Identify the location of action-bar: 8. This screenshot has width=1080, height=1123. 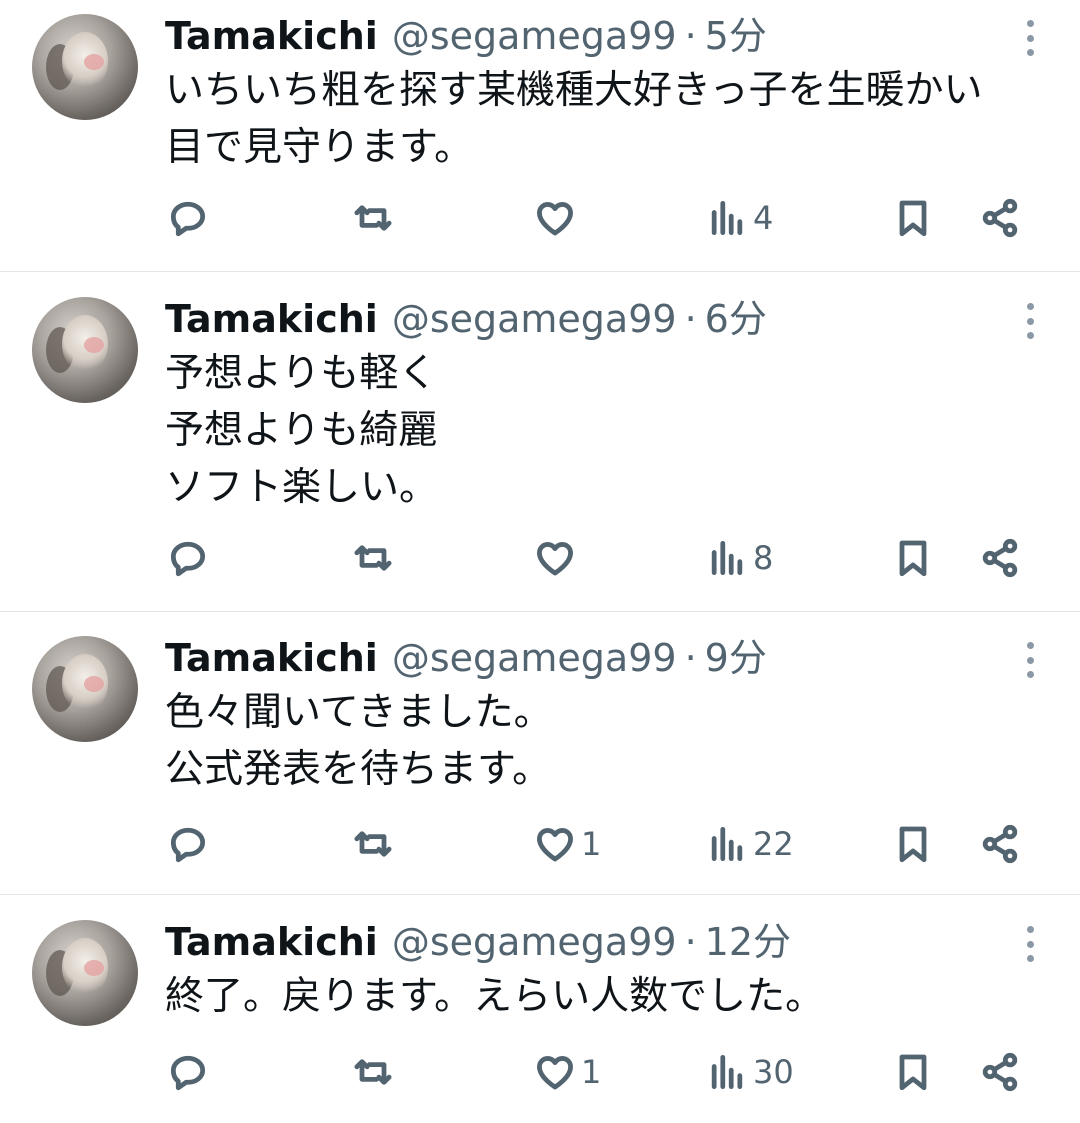
(540, 558).